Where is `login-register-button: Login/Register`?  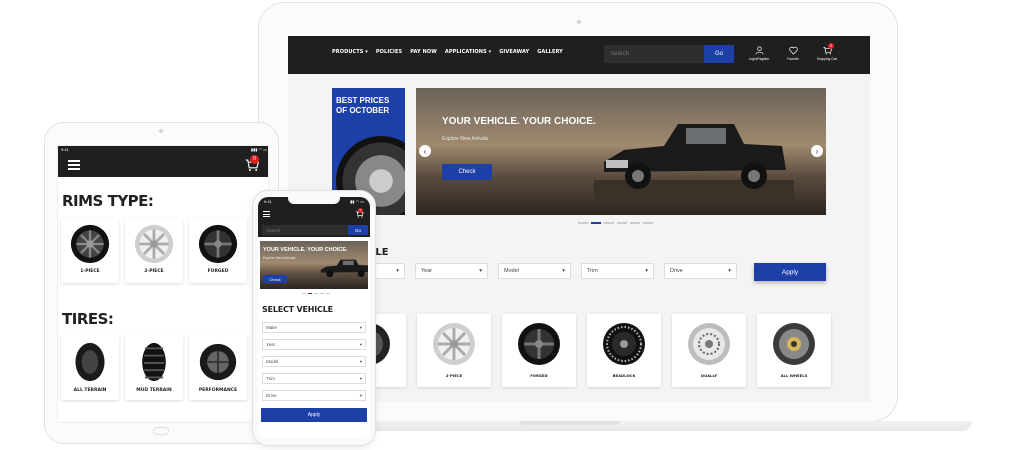 login-register-button: Login/Register is located at coordinates (759, 53).